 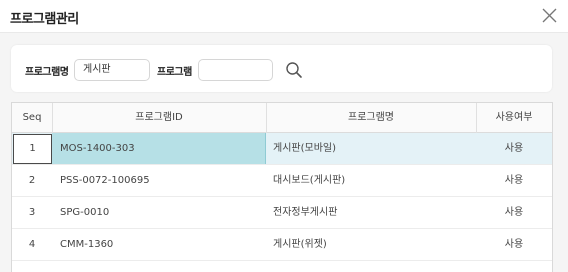 I want to click on cell-program-name: 게시판(위젯), so click(x=300, y=244).